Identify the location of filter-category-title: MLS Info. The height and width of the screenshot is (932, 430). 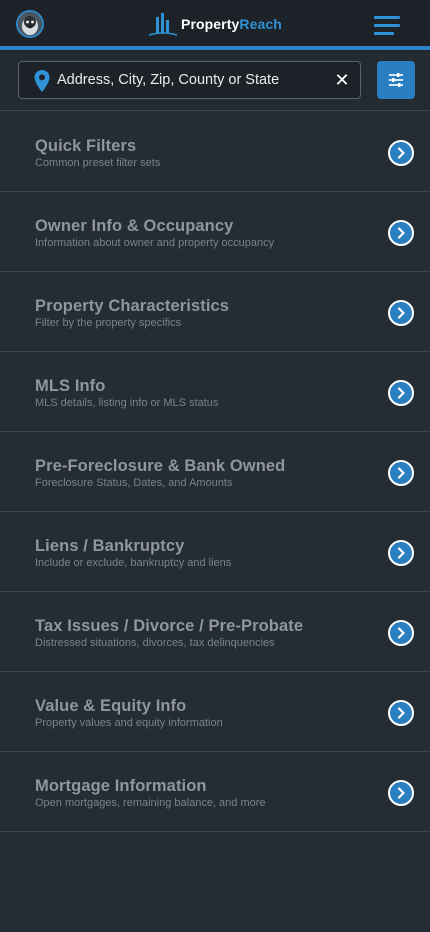
(70, 386).